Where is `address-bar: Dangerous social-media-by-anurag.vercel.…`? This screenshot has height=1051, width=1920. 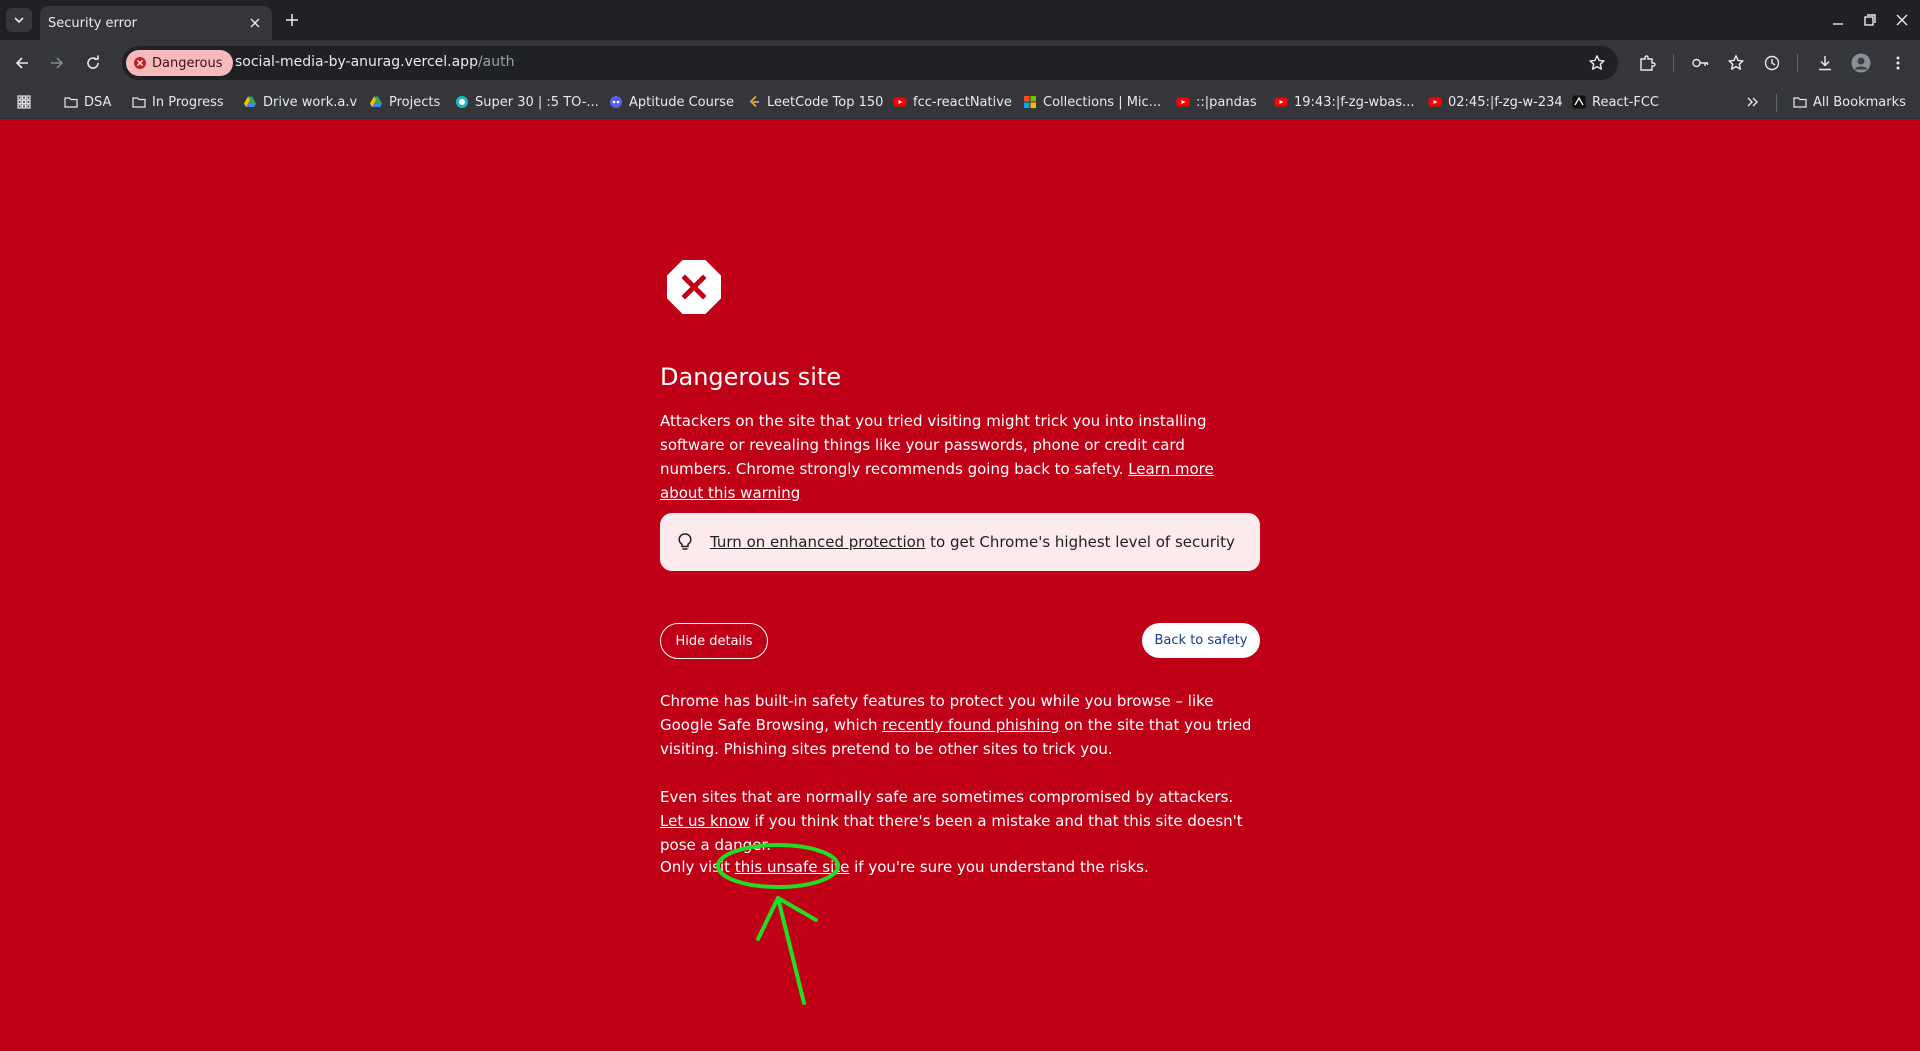 address-bar: Dangerous social-media-by-anurag.vercel.… is located at coordinates (870, 63).